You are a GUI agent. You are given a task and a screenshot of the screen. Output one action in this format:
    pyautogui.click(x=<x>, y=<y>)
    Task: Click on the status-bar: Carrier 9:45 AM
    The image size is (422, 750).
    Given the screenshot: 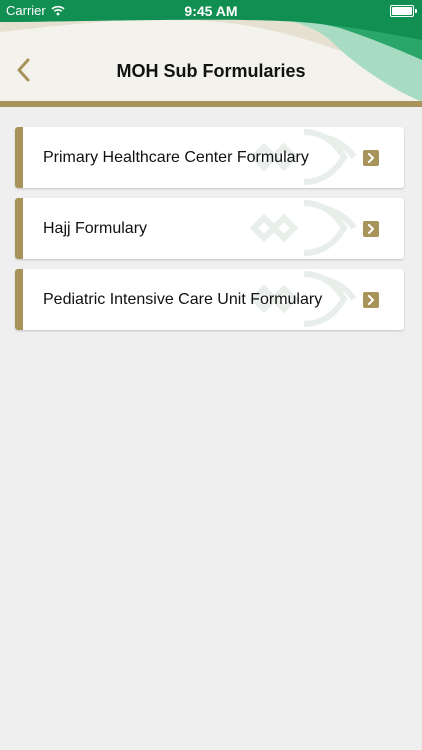 What is the action you would take?
    pyautogui.click(x=211, y=11)
    